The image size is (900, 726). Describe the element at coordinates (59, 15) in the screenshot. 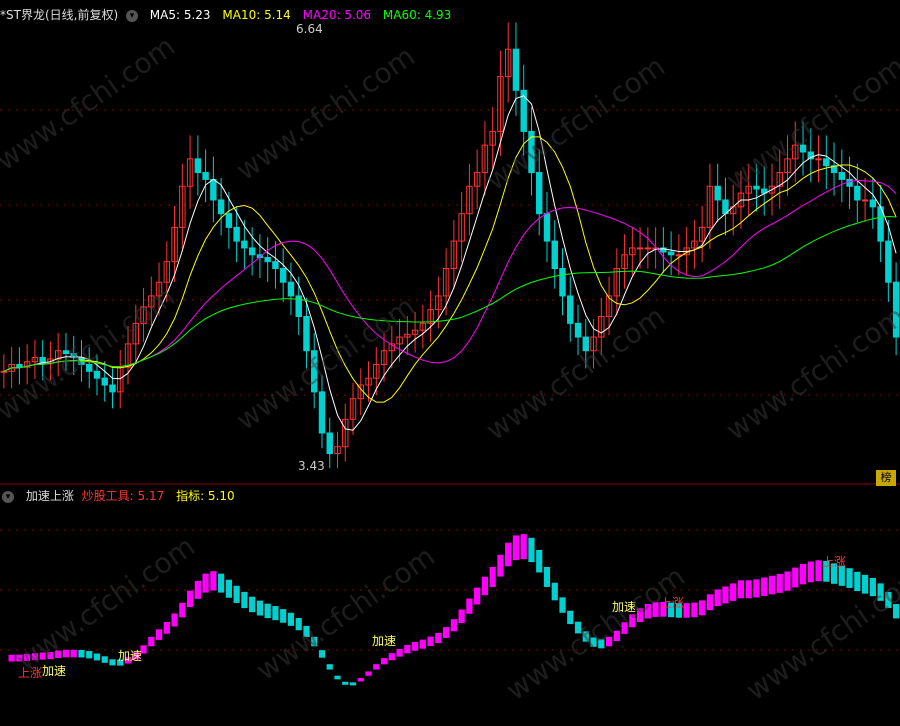

I see `stock-title: *ST界龙(日线,前复权)` at that location.